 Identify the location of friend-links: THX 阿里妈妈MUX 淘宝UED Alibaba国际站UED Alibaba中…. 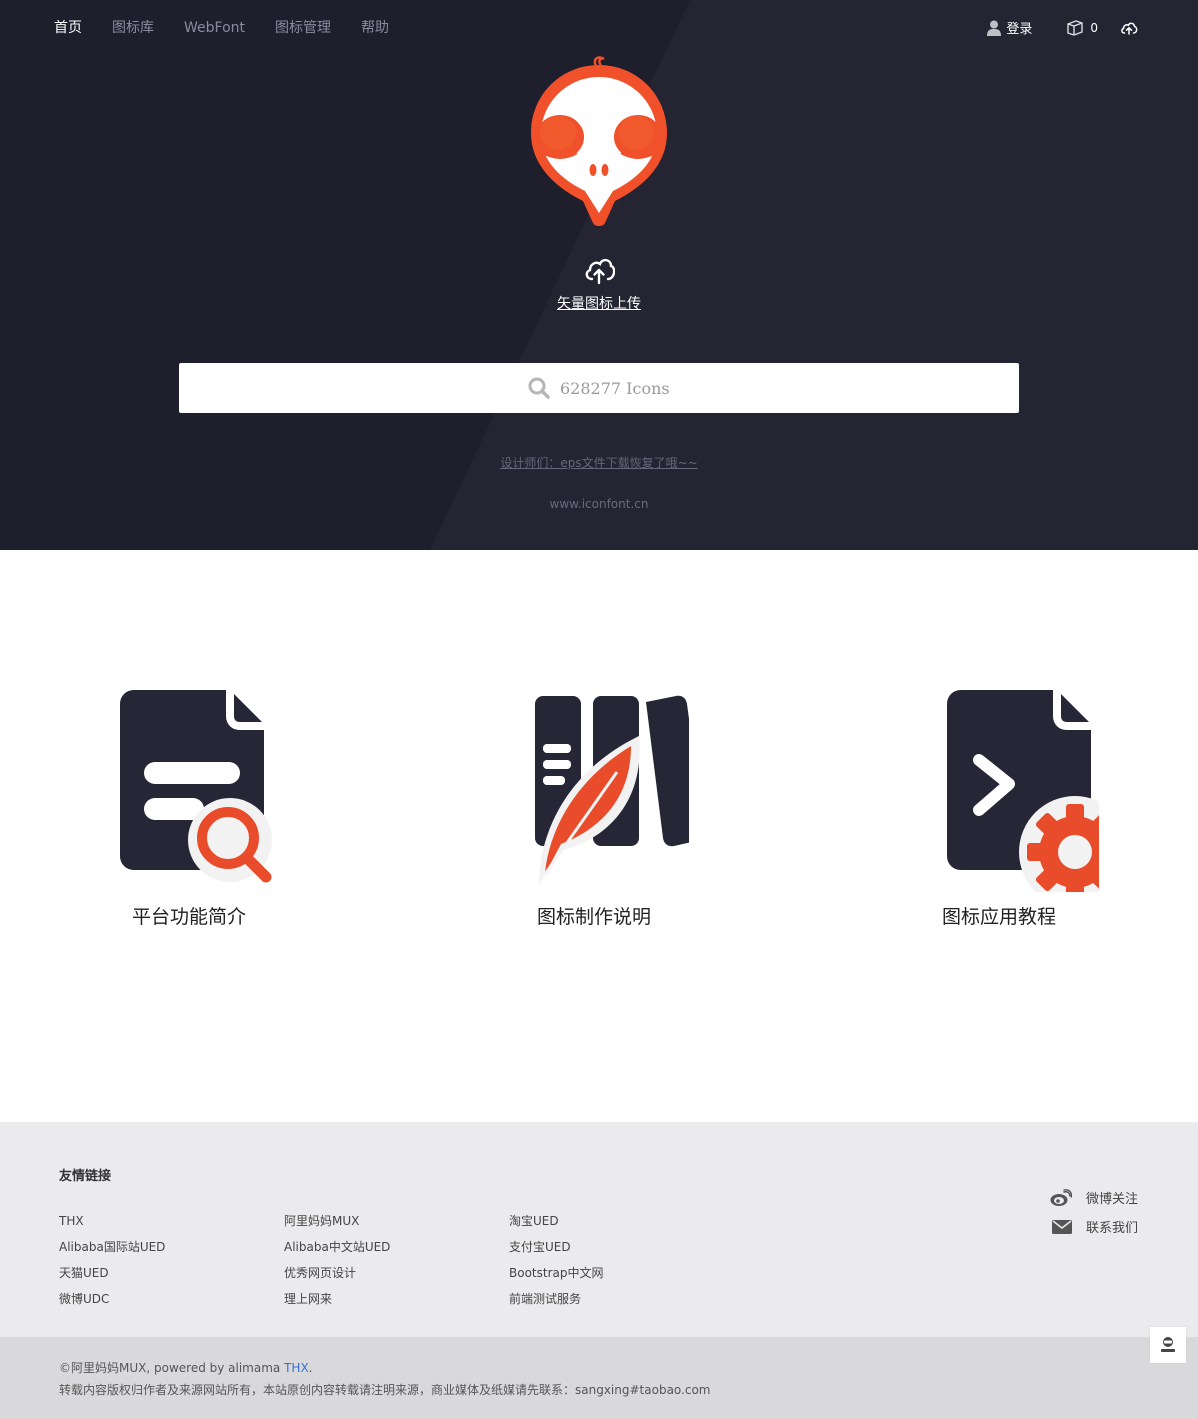
(396, 1260).